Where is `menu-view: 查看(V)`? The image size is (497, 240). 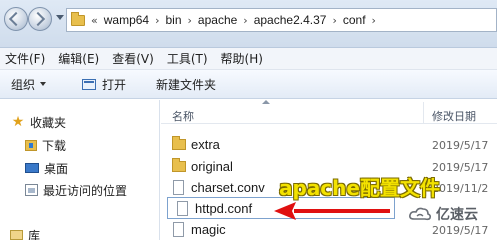
menu-view: 查看(V) is located at coordinates (134, 58).